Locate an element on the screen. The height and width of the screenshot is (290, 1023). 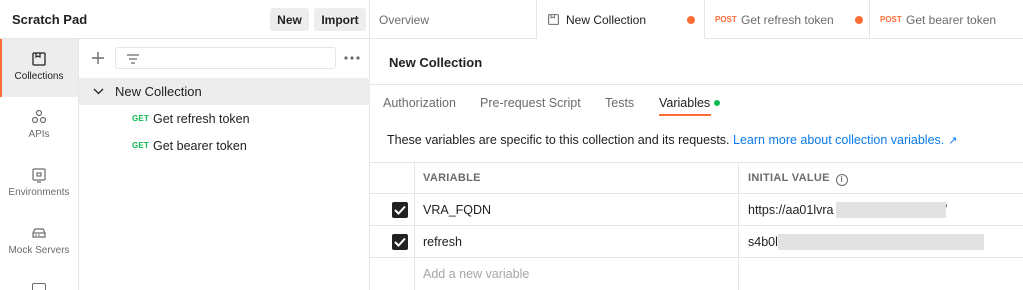
collection-row: New Collection is located at coordinates (224, 91).